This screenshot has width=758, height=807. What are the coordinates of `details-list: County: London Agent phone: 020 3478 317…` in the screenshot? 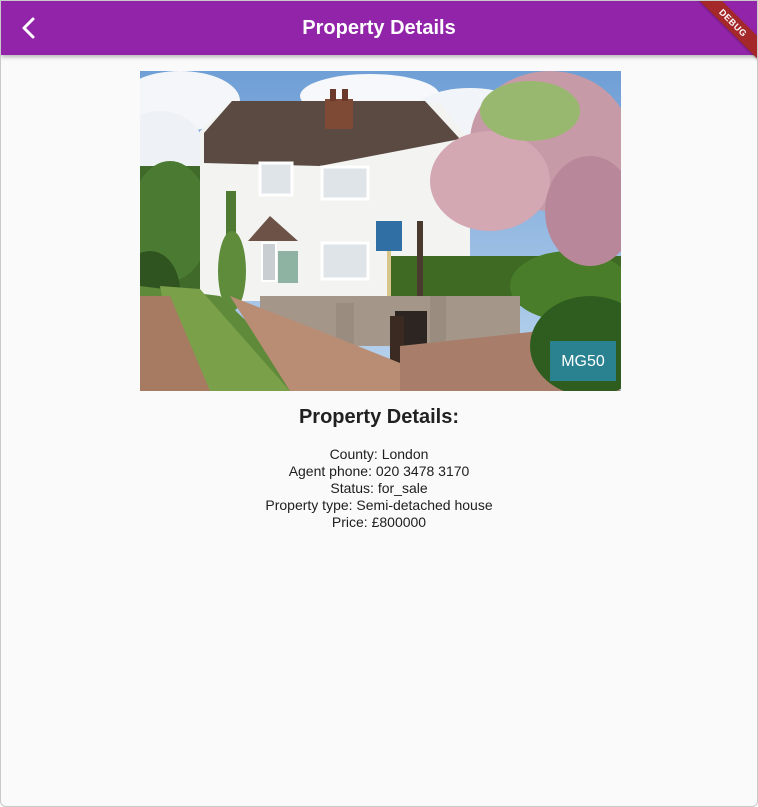 It's located at (379, 488).